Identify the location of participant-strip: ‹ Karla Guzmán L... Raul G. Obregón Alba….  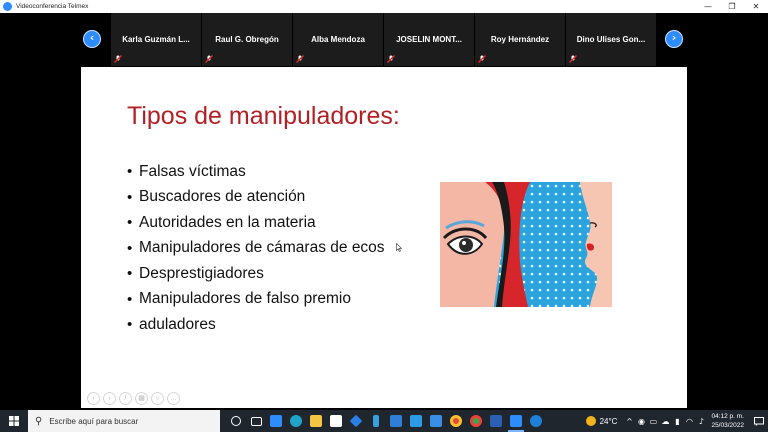
(384, 39).